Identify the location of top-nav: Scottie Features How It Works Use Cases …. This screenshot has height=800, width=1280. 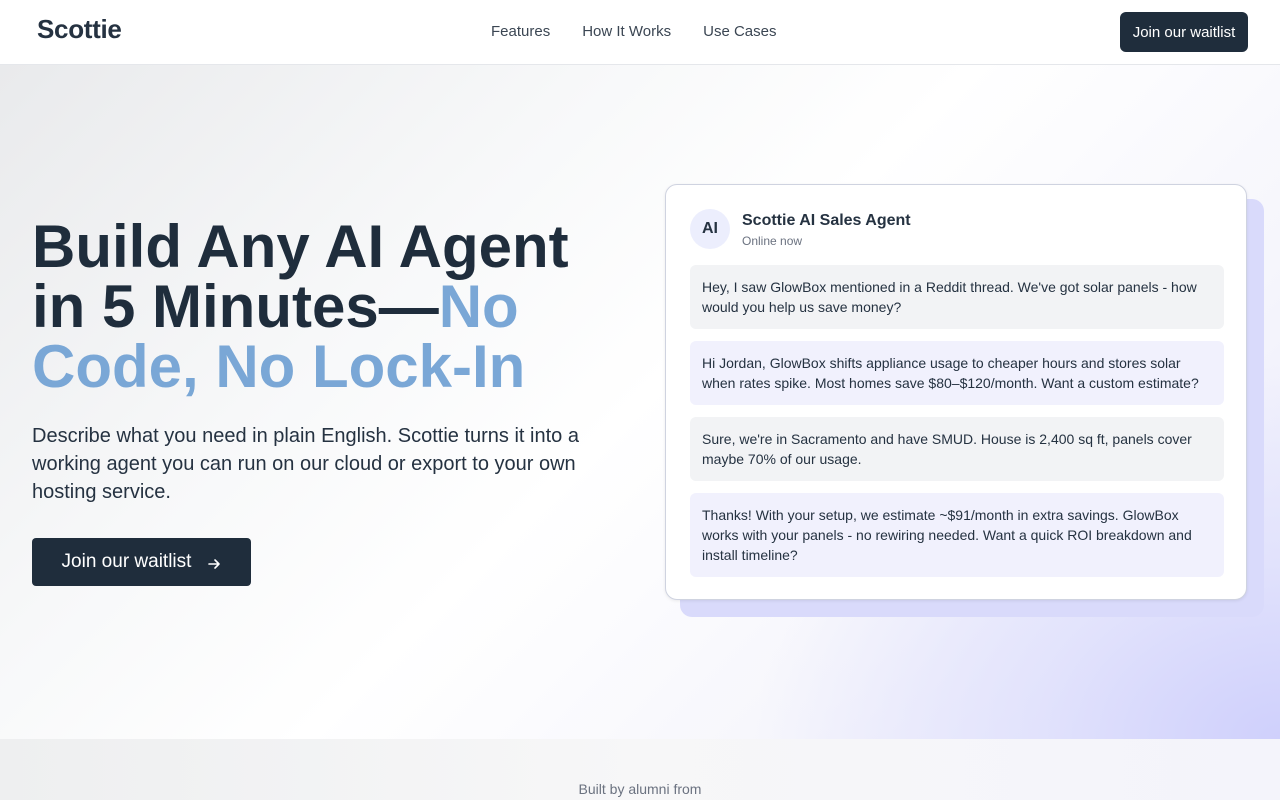
(640, 32).